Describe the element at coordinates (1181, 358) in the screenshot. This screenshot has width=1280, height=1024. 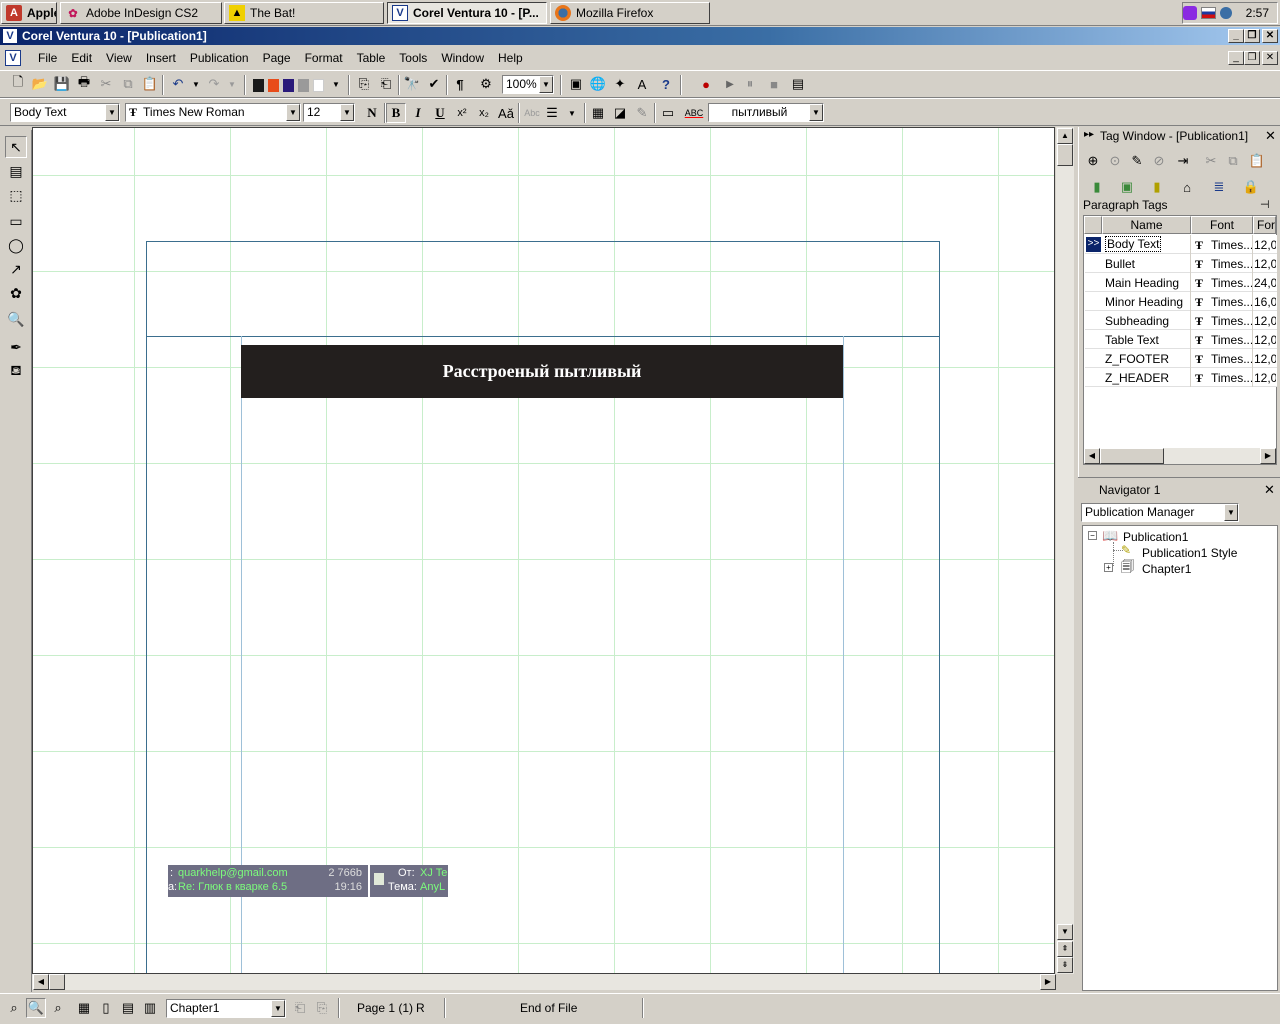
I see `tag-row: Z_FOOTER Ŧ Times... 12,0` at that location.